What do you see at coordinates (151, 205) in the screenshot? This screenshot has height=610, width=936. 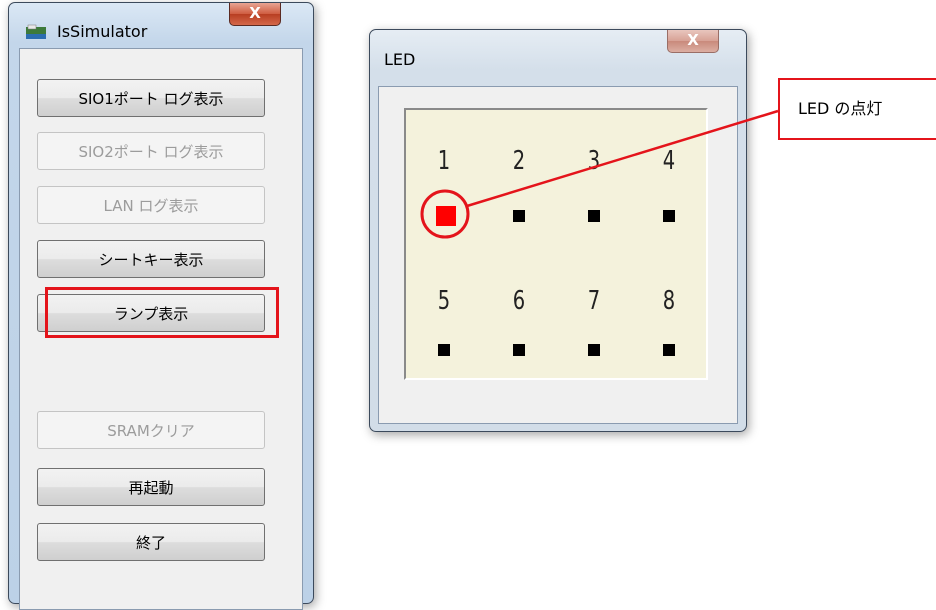 I see `lan-log-button: LAN ログ表示` at bounding box center [151, 205].